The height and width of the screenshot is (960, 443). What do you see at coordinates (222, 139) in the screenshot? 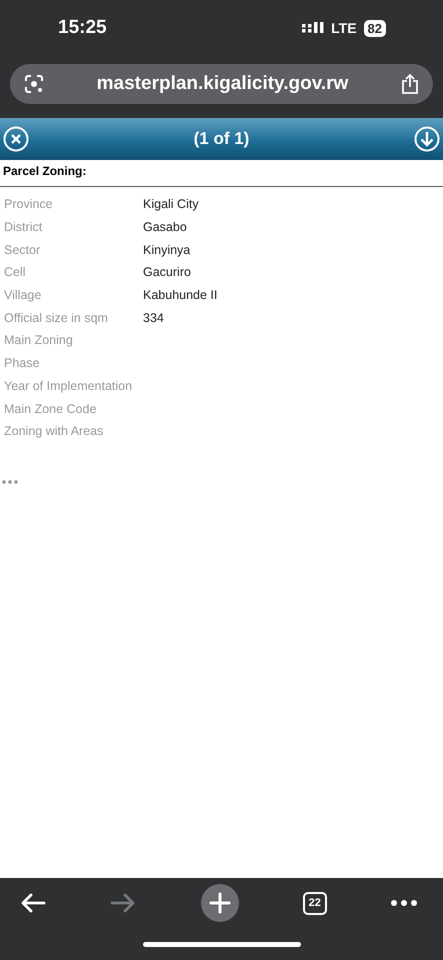
I see `popup-title: (1 of 1)` at bounding box center [222, 139].